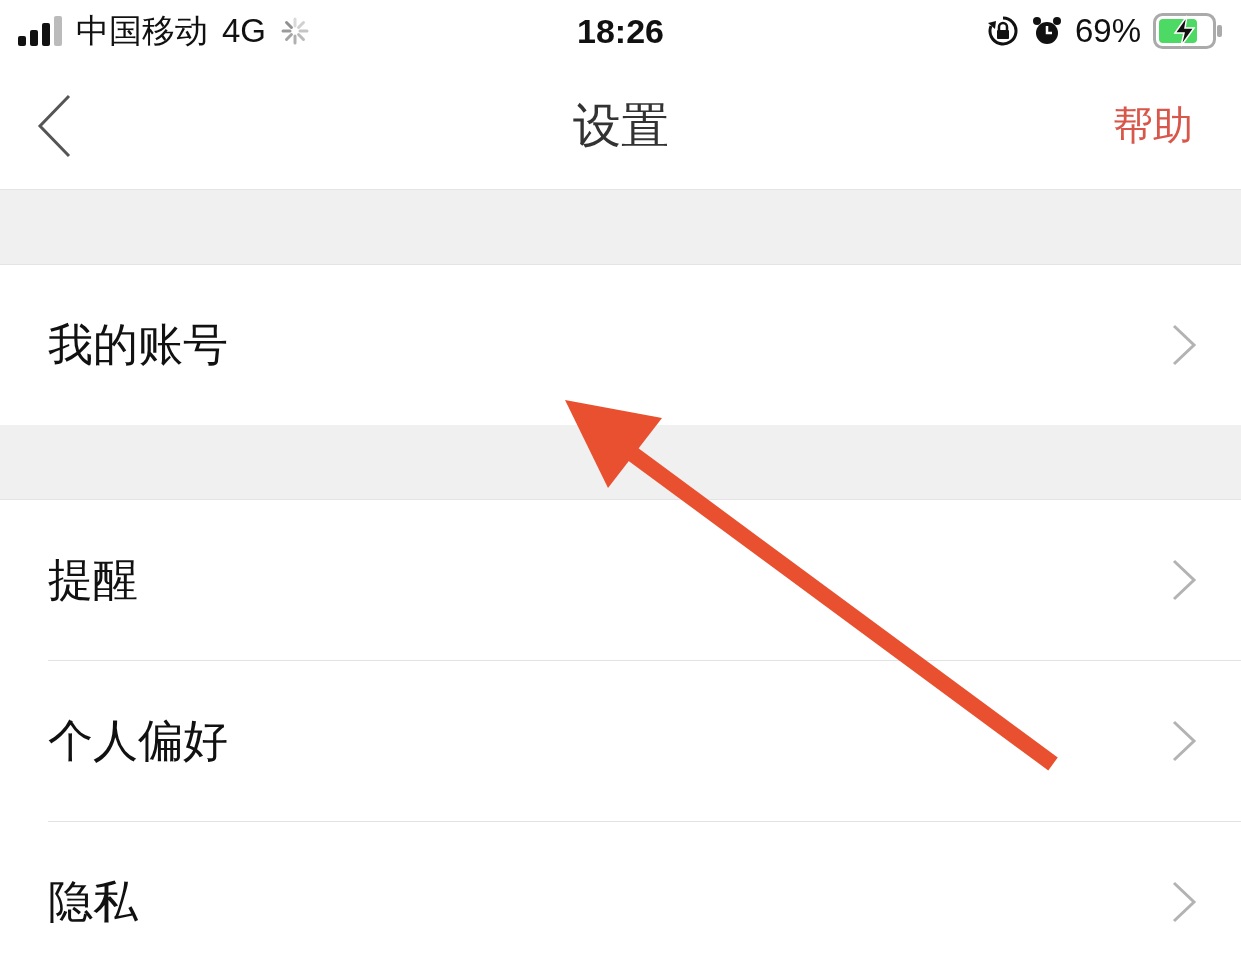 The height and width of the screenshot is (972, 1241). What do you see at coordinates (1188, 31) in the screenshot?
I see `battery-charging-icon` at bounding box center [1188, 31].